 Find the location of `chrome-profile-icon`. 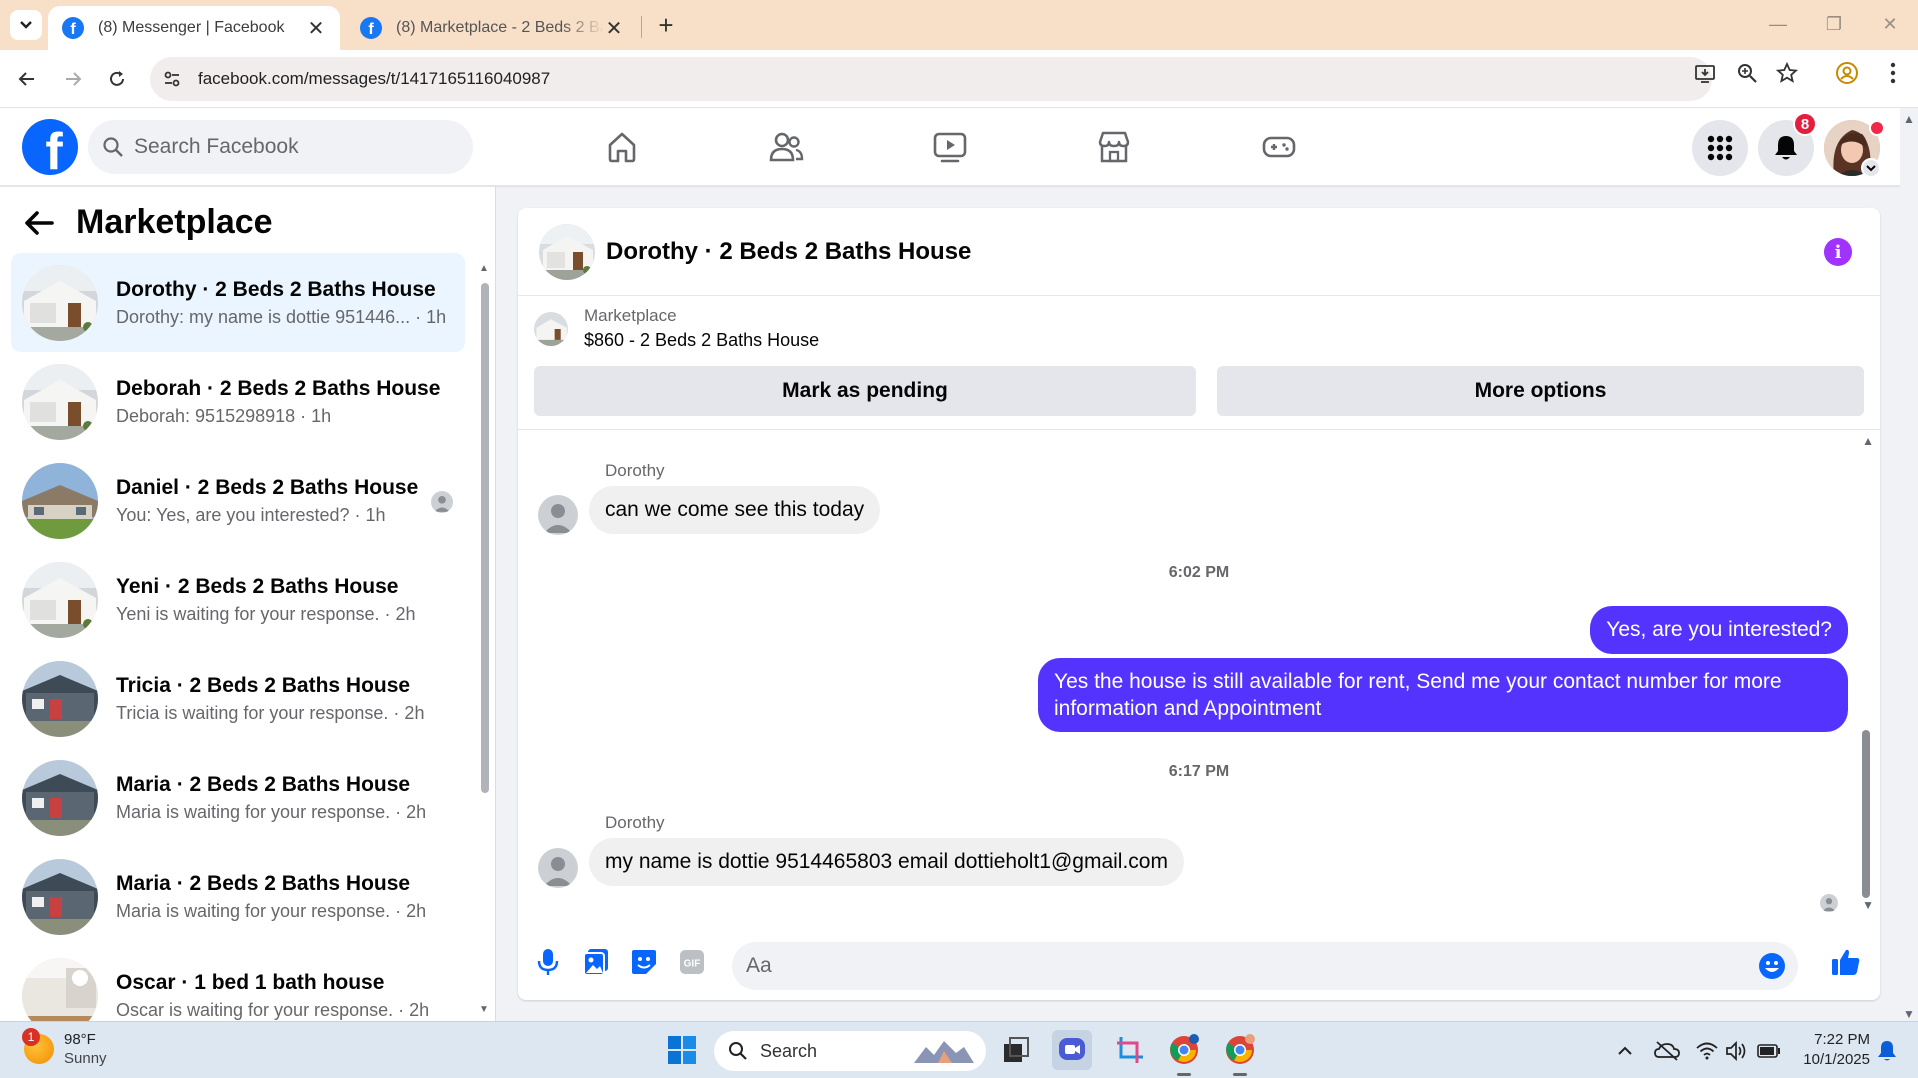

chrome-profile-icon is located at coordinates (1240, 1050).